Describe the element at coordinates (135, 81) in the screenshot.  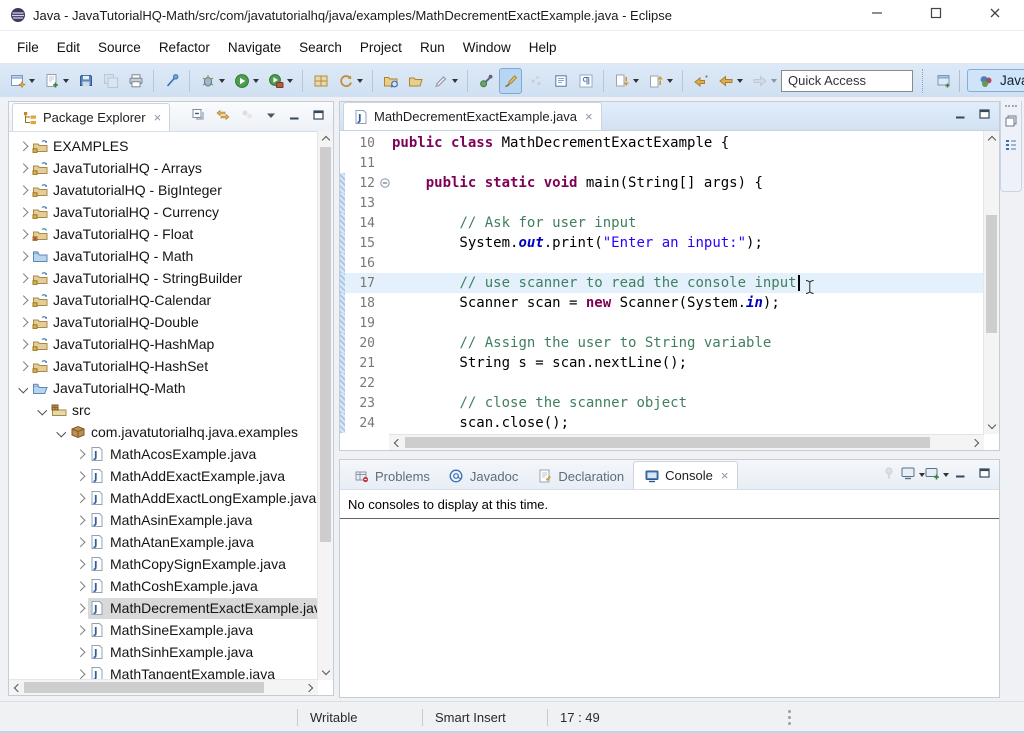
I see `print-button` at that location.